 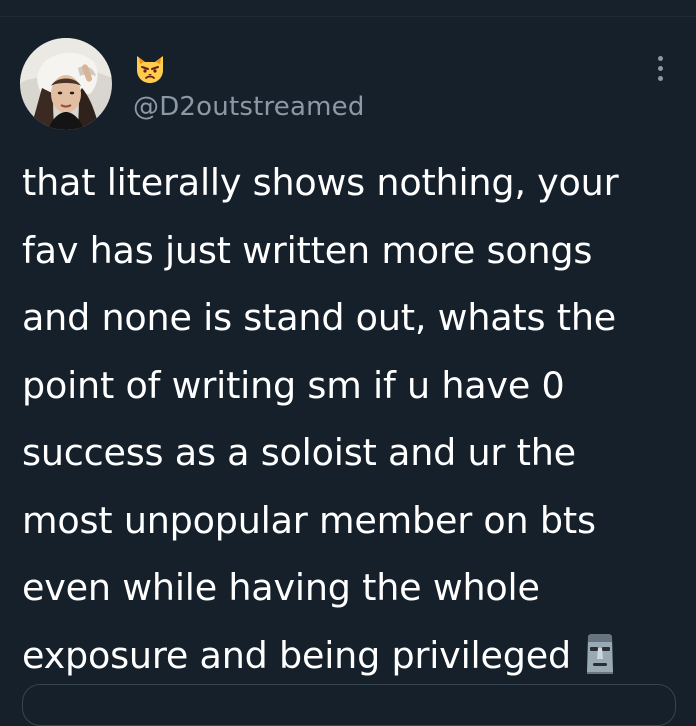 What do you see at coordinates (249, 107) in the screenshot?
I see `user-handle: @D2outstreamed` at bounding box center [249, 107].